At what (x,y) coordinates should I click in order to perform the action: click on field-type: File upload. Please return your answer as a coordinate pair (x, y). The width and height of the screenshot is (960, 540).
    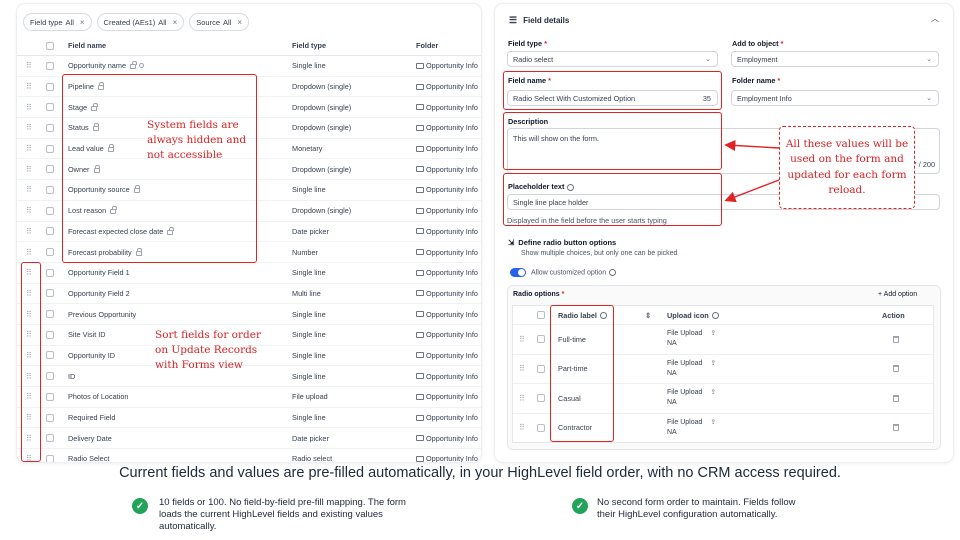
    Looking at the image, I should click on (310, 397).